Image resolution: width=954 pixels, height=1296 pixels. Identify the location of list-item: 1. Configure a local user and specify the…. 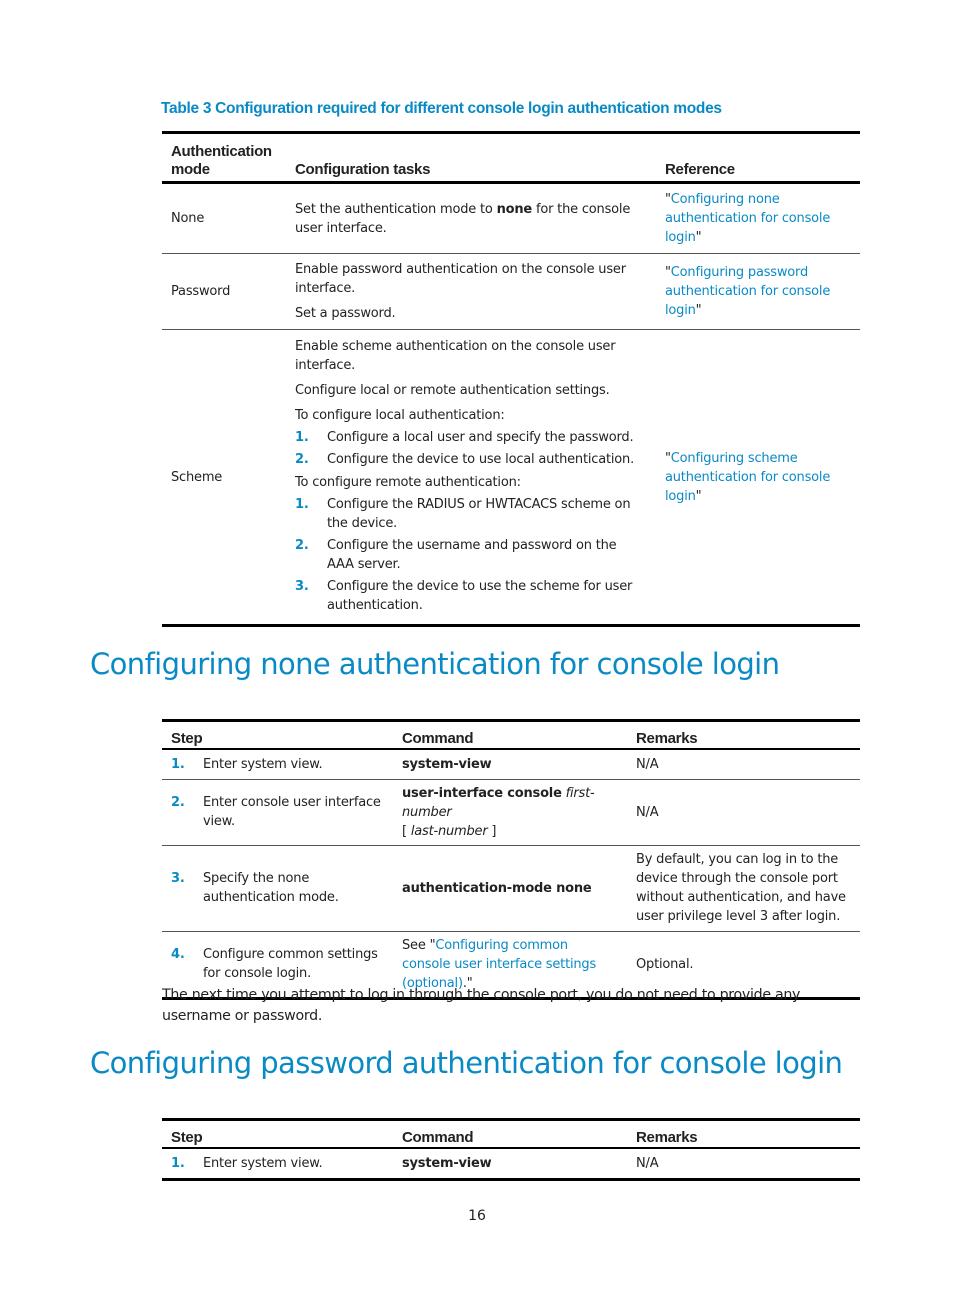
(464, 437).